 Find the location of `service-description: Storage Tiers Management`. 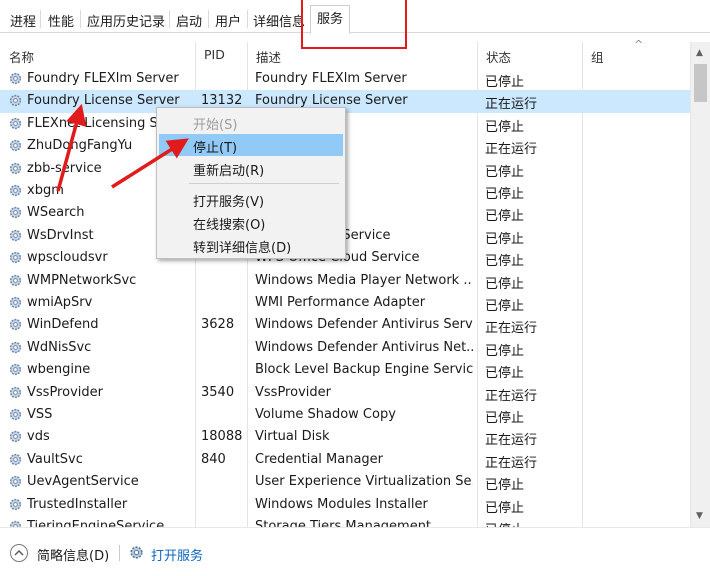

service-description: Storage Tiers Management is located at coordinates (343, 523).